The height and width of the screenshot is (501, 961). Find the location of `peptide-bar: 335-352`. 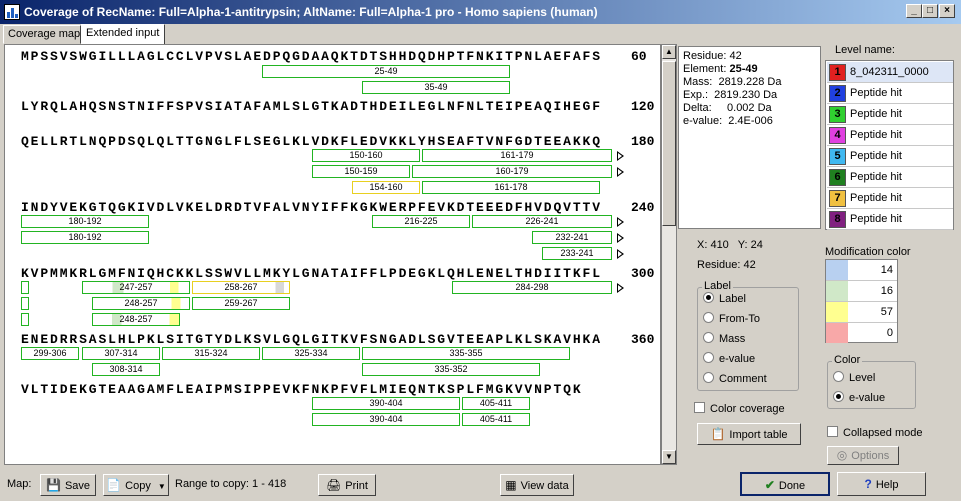

peptide-bar: 335-352 is located at coordinates (451, 369).